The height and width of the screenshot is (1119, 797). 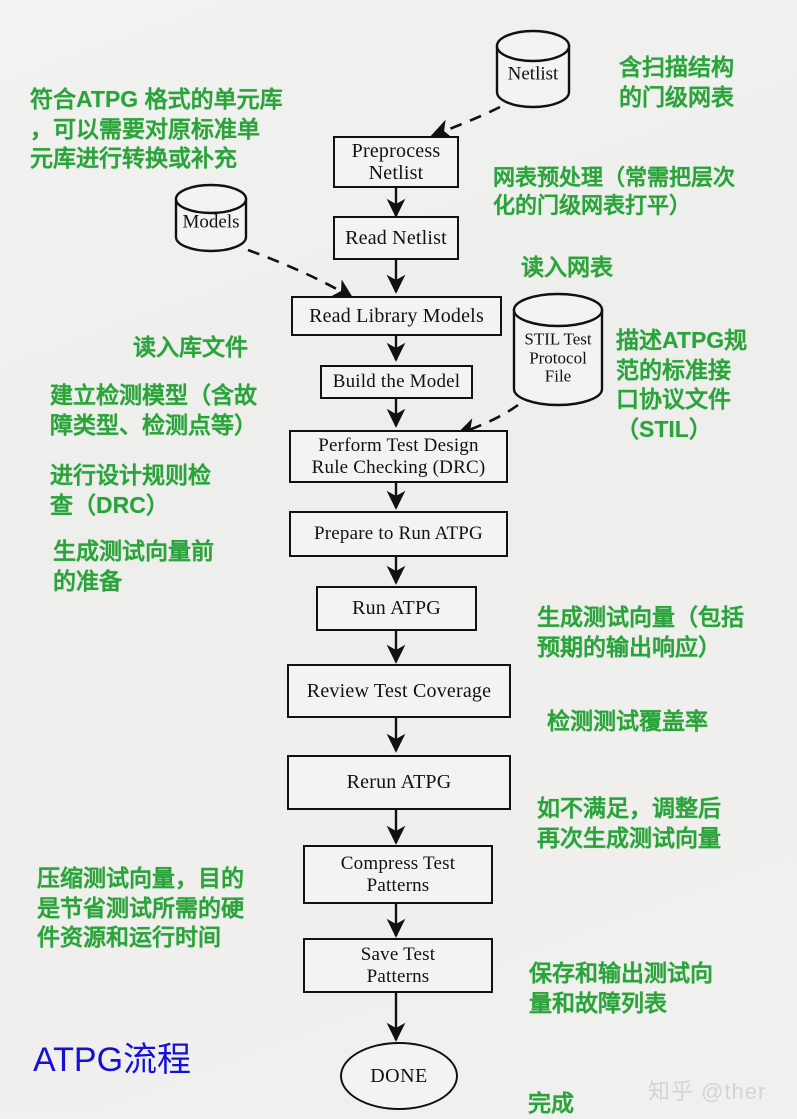 I want to click on node-perform-drc: Perform Test Design Rule Checking (DRC), so click(x=398, y=456).